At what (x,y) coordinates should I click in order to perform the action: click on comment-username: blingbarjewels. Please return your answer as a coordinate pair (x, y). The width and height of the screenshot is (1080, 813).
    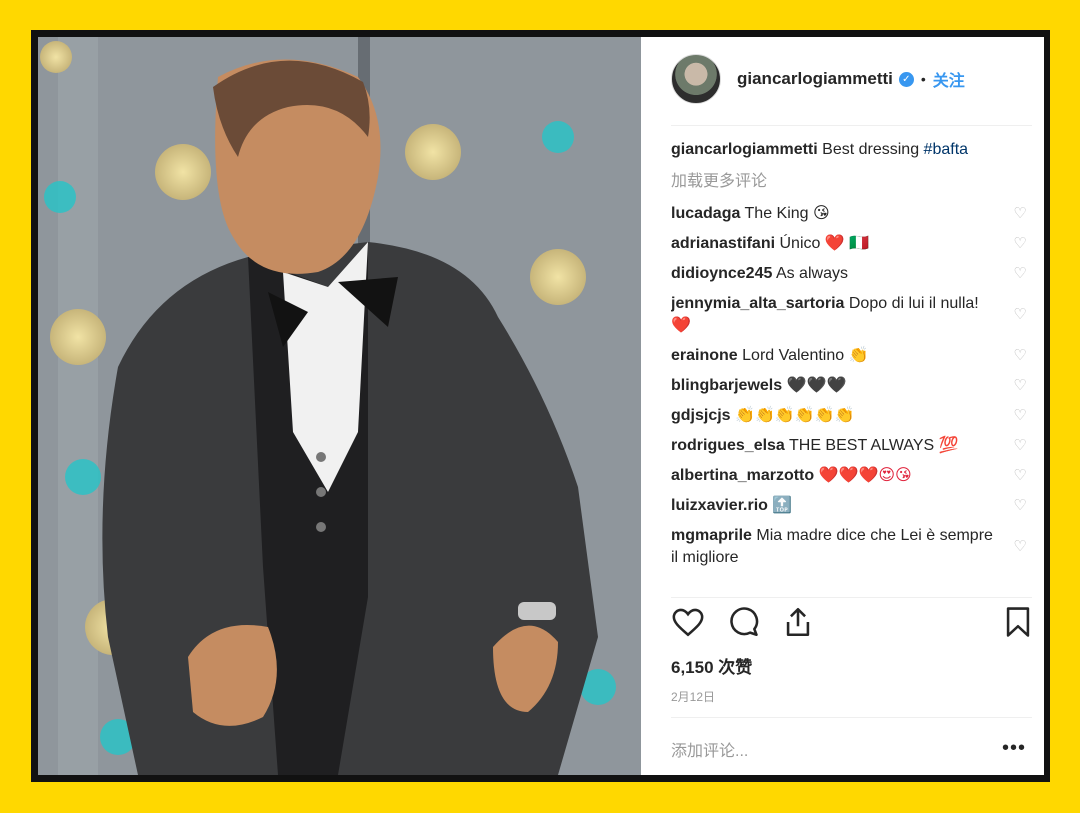
    Looking at the image, I should click on (726, 385).